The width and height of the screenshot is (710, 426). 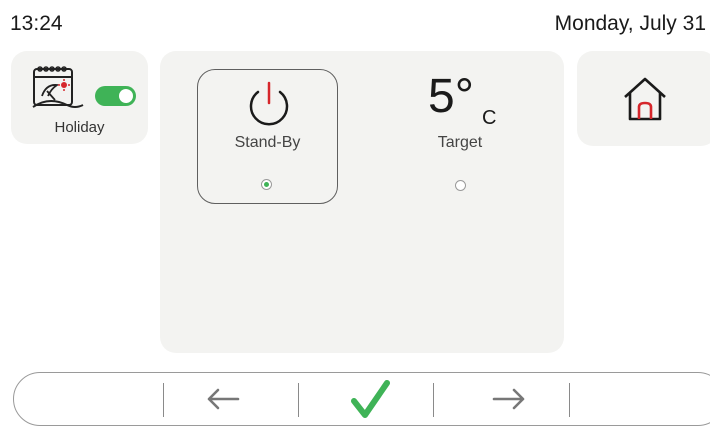 I want to click on status-date: Monday, July 31, so click(x=630, y=23).